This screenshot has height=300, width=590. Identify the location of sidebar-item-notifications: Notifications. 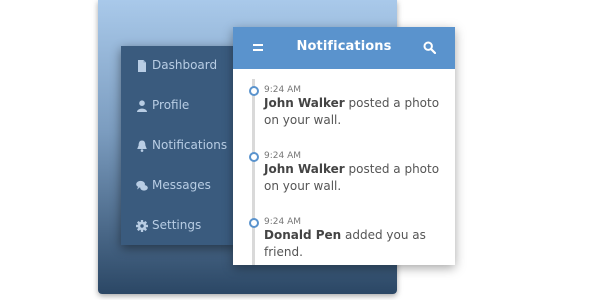
(179, 146).